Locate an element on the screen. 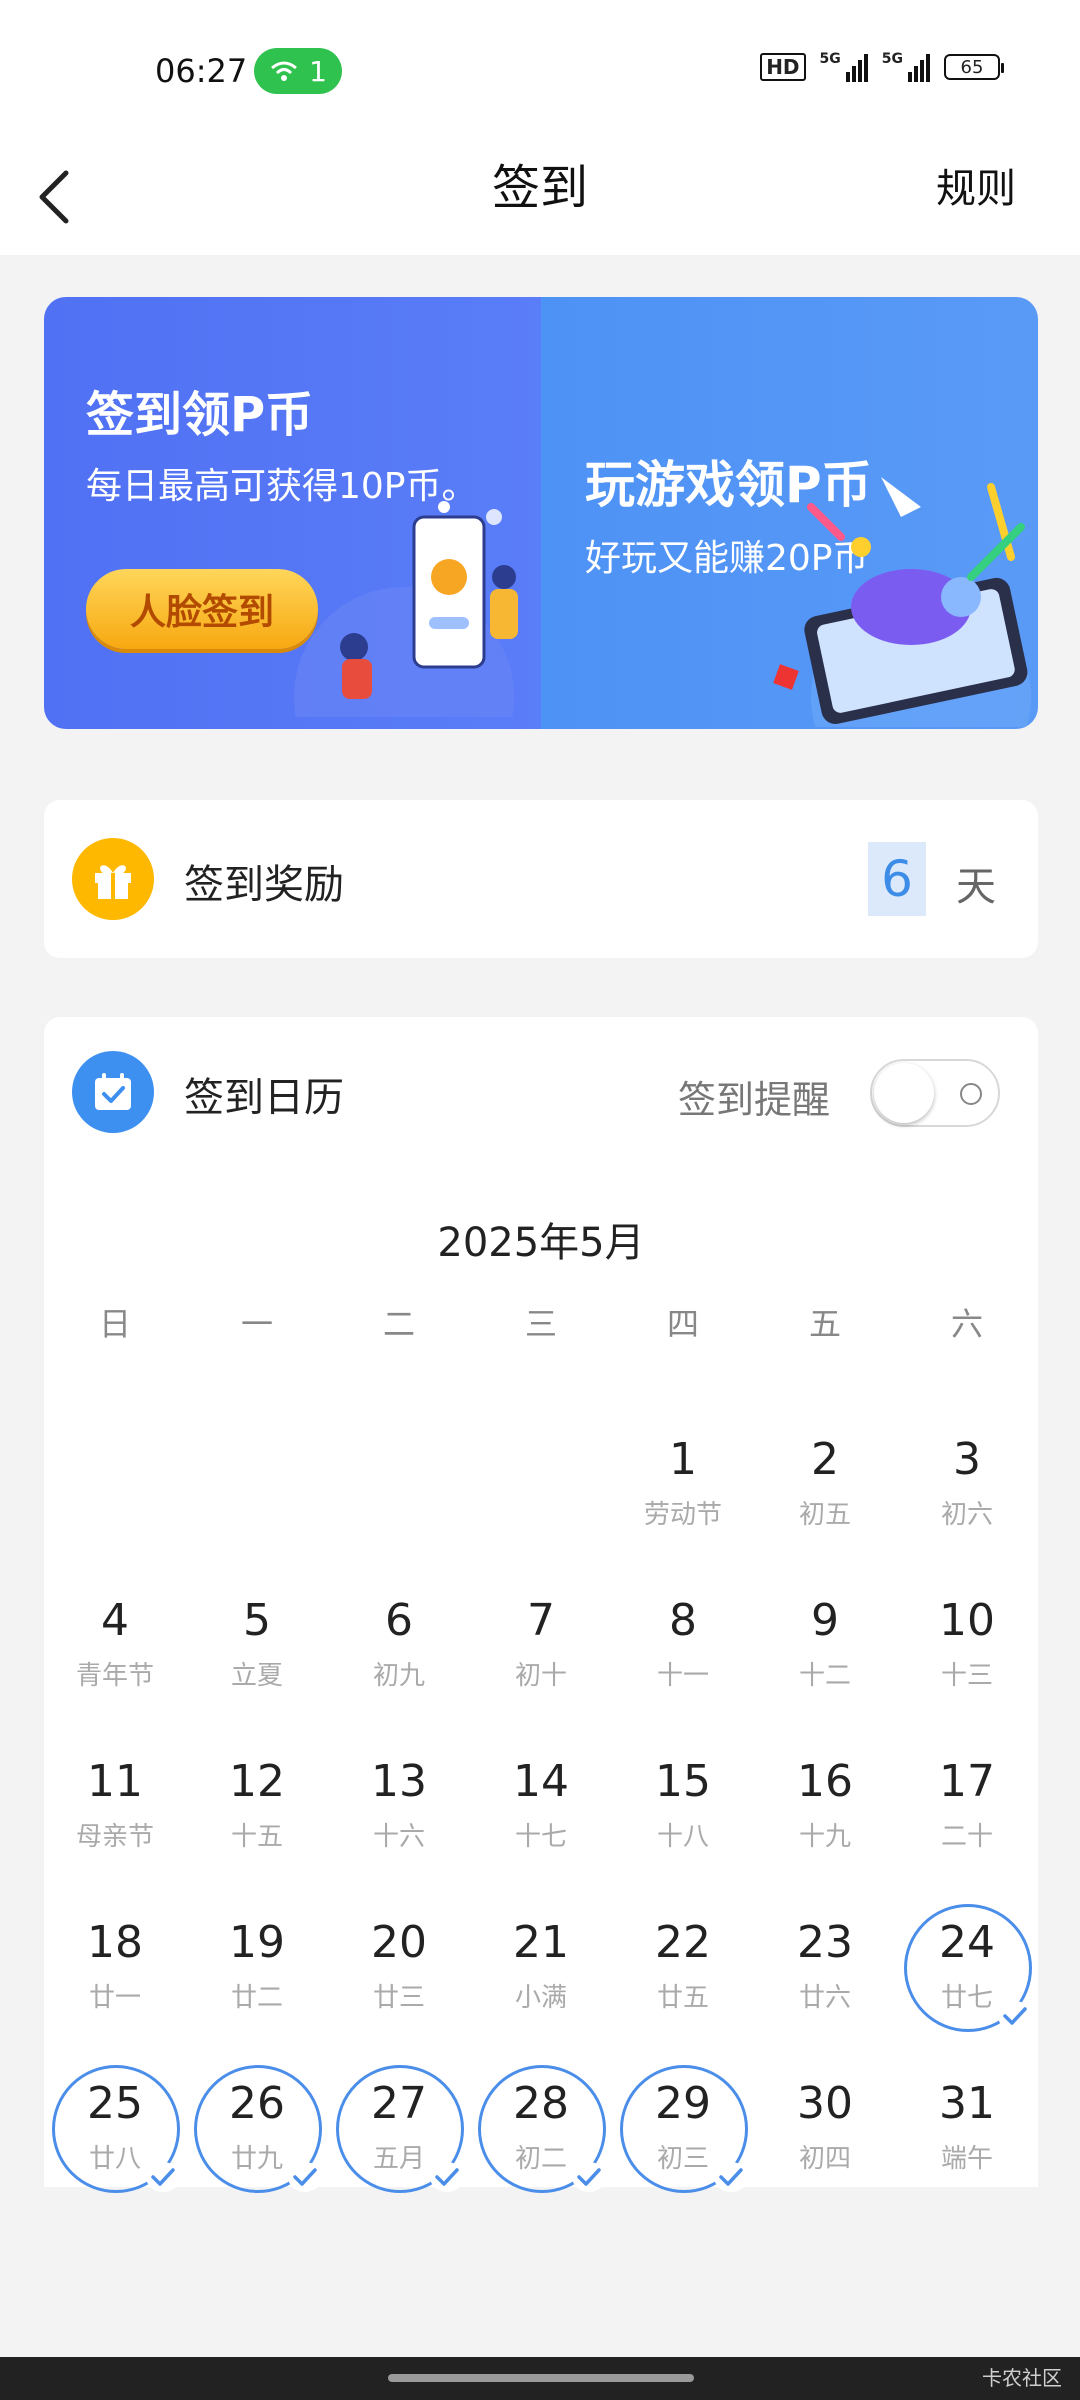  weekday-label: 二 is located at coordinates (398, 1324).